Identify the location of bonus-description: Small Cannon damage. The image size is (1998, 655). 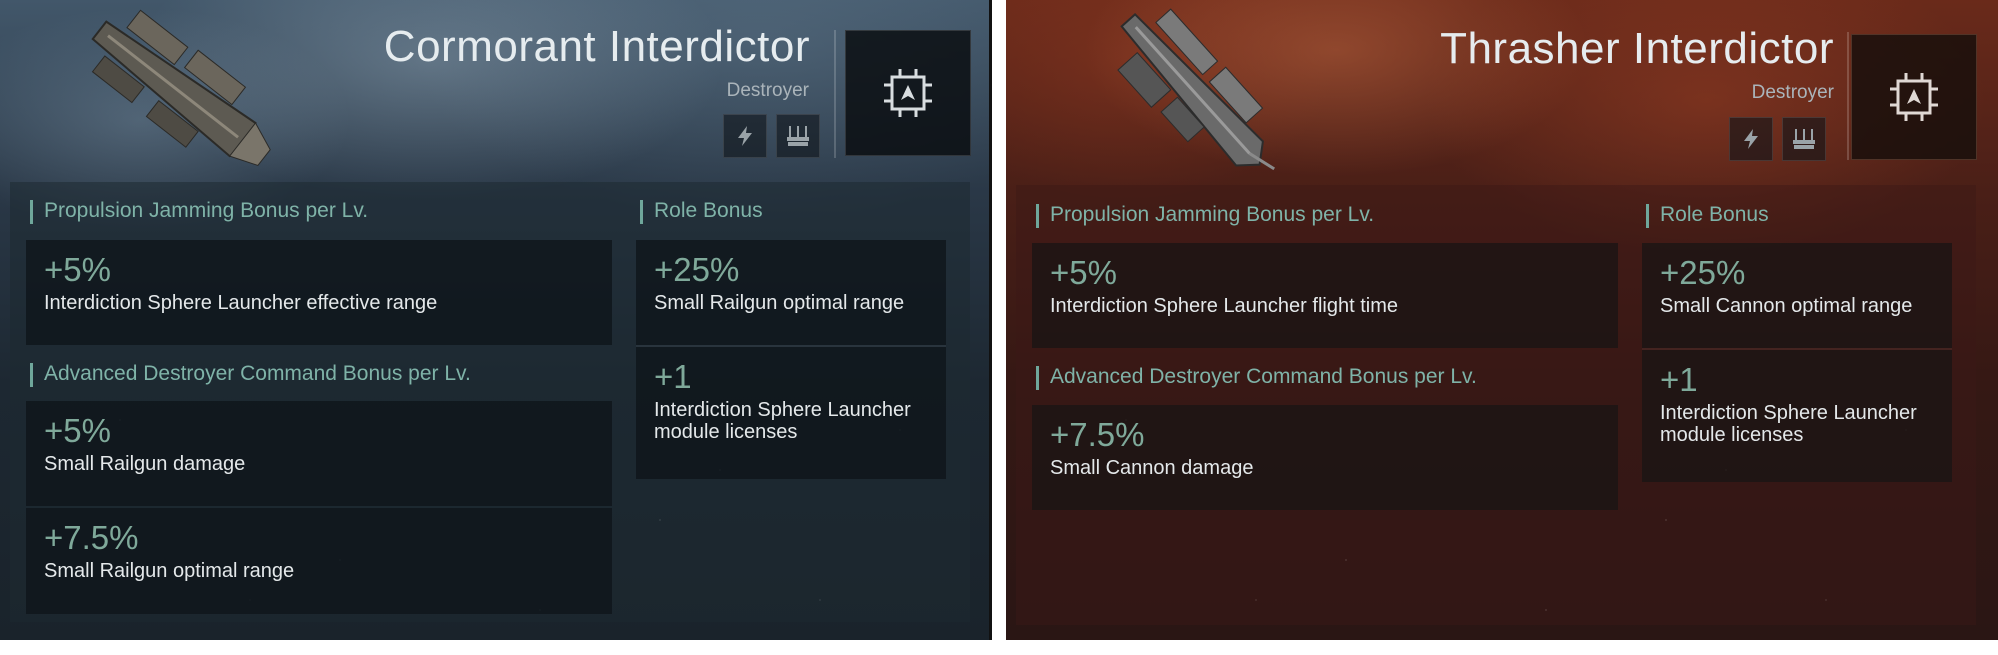
(1152, 468).